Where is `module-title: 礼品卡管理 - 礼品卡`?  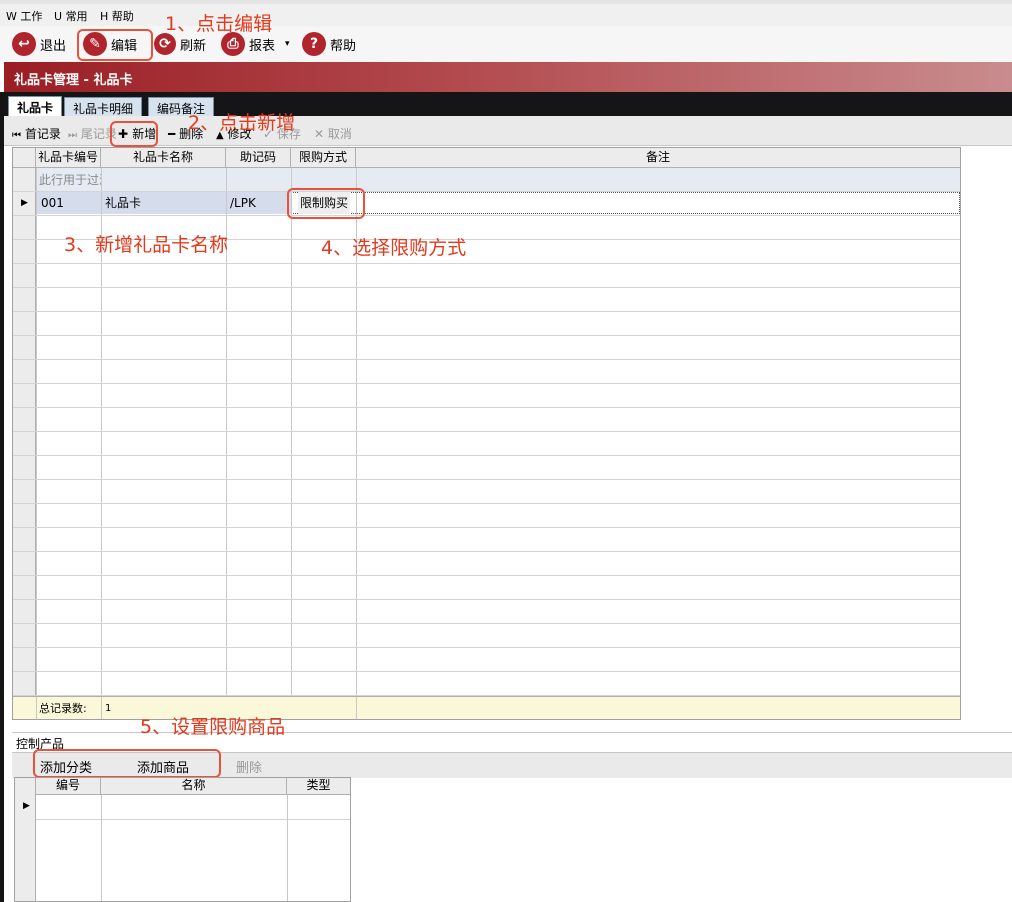
module-title: 礼品卡管理 - 礼品卡 is located at coordinates (73, 80).